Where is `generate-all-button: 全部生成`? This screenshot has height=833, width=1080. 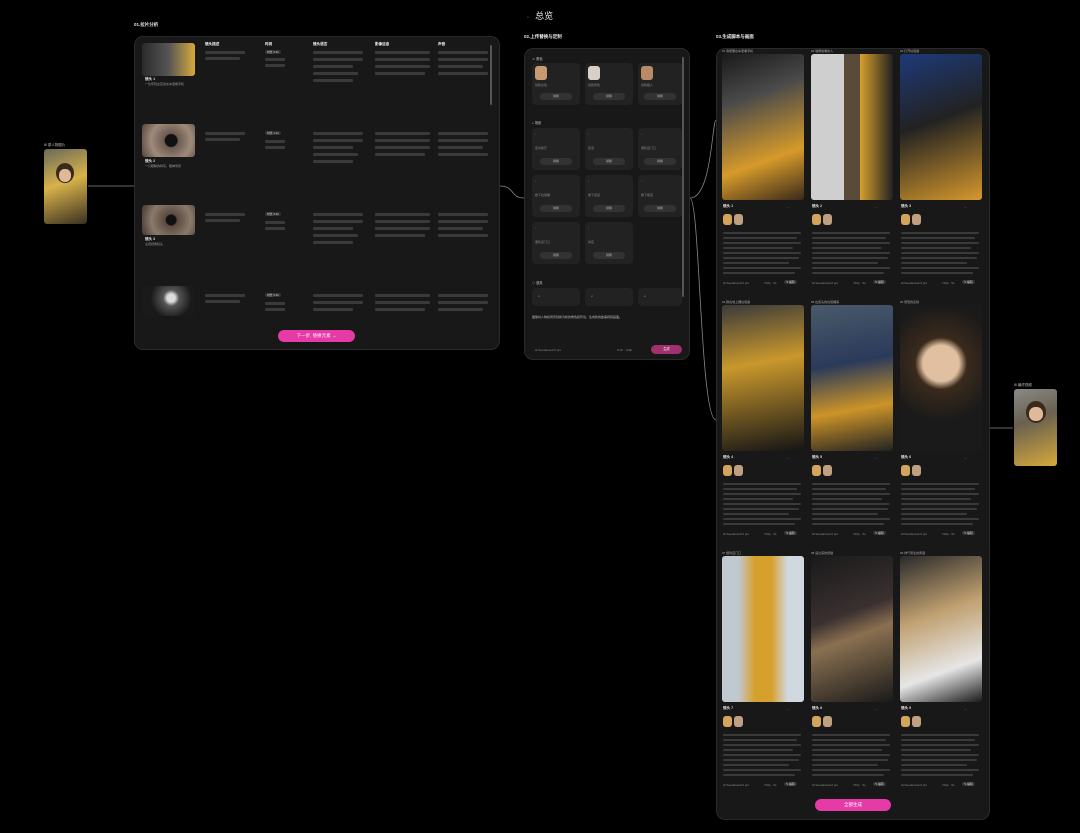
generate-all-button: 全部生成 is located at coordinates (853, 805).